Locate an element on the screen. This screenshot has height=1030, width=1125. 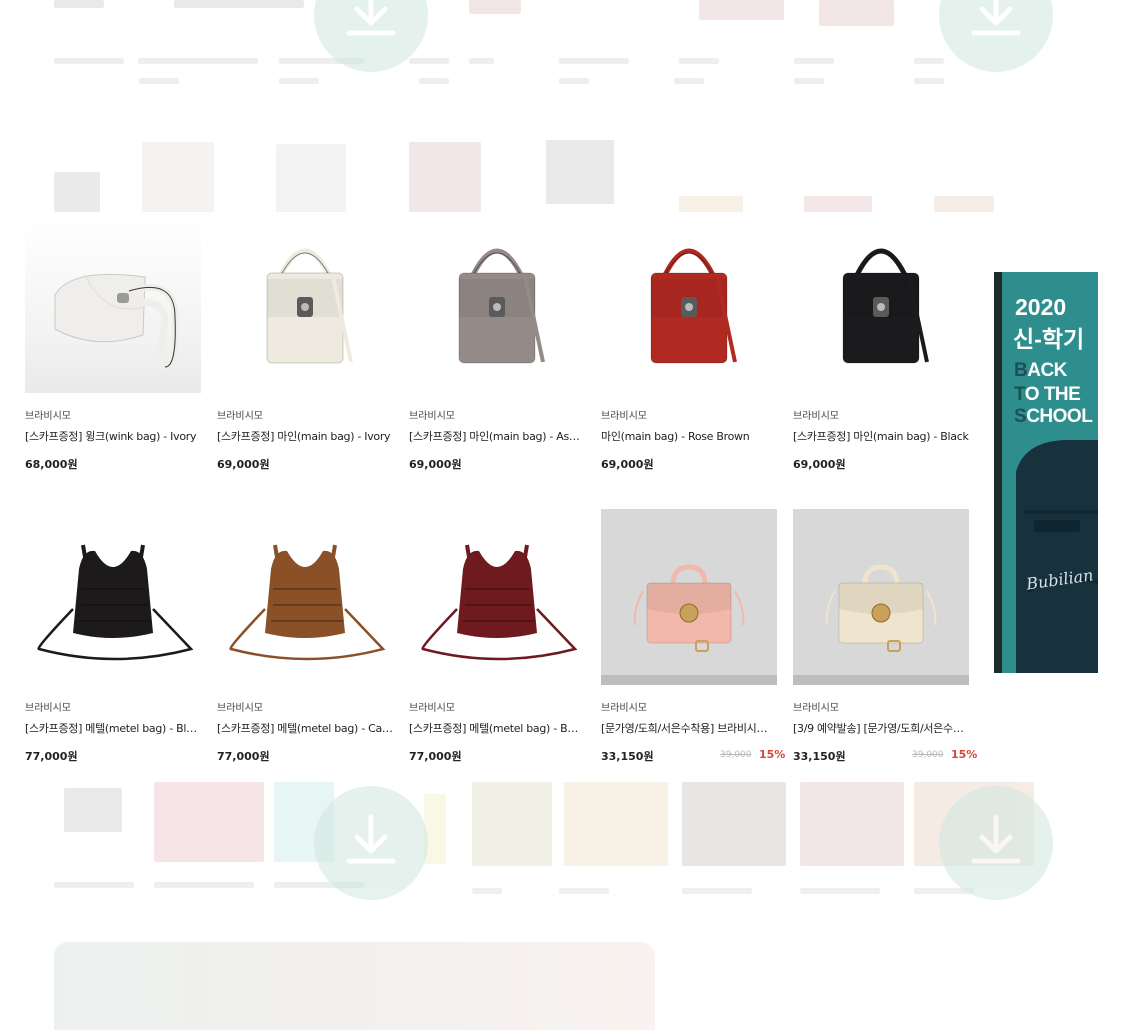
side-ad-banner: 2020 신-학기 BACK TO THE SCHOOL Bubilian is located at coordinates (1046, 472).